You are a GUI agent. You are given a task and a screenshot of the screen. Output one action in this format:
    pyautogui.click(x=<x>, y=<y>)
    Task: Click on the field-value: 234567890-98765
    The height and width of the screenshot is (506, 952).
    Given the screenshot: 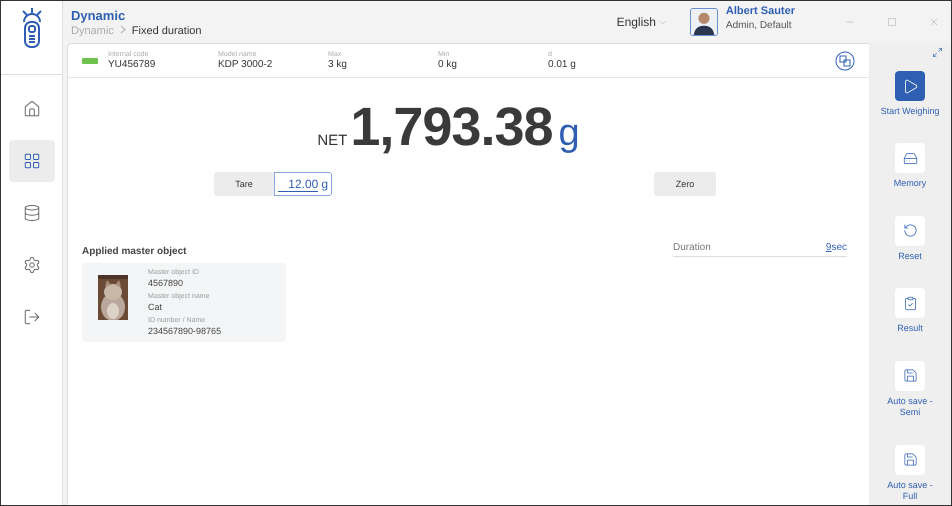 What is the action you would take?
    pyautogui.click(x=185, y=331)
    